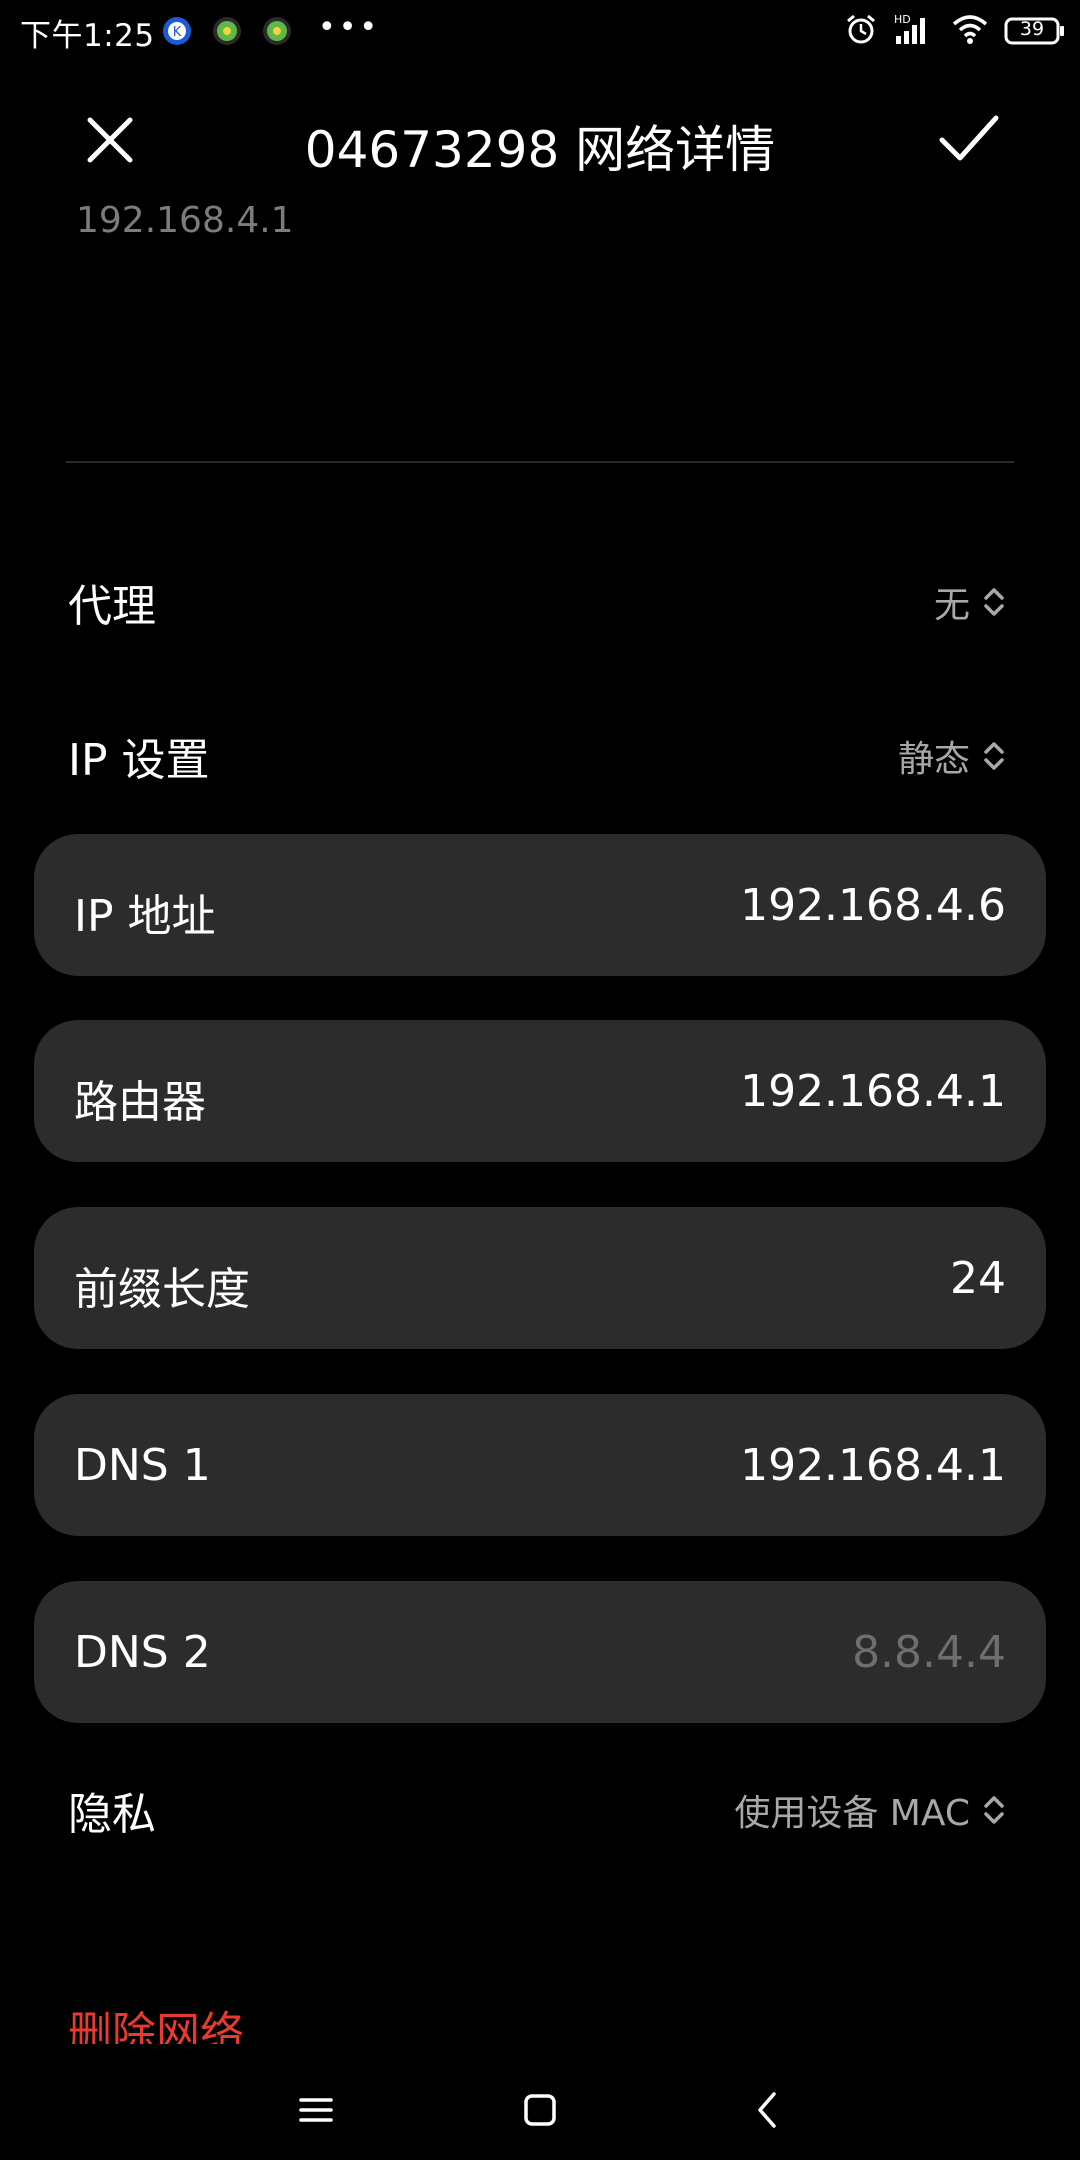 The width and height of the screenshot is (1080, 2160). Describe the element at coordinates (873, 905) in the screenshot. I see `ip-address-input: 192.168.4.6` at that location.